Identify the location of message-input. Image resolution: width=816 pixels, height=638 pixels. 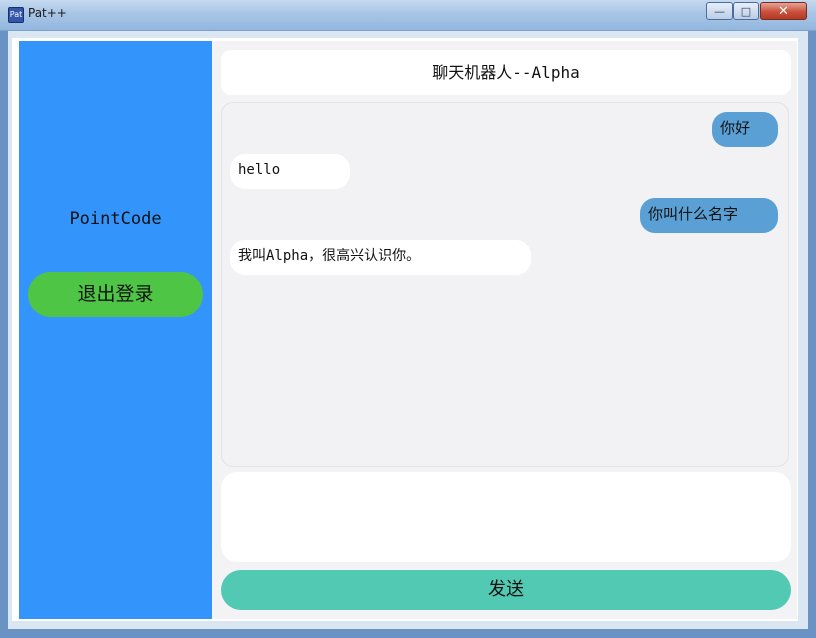
(506, 517).